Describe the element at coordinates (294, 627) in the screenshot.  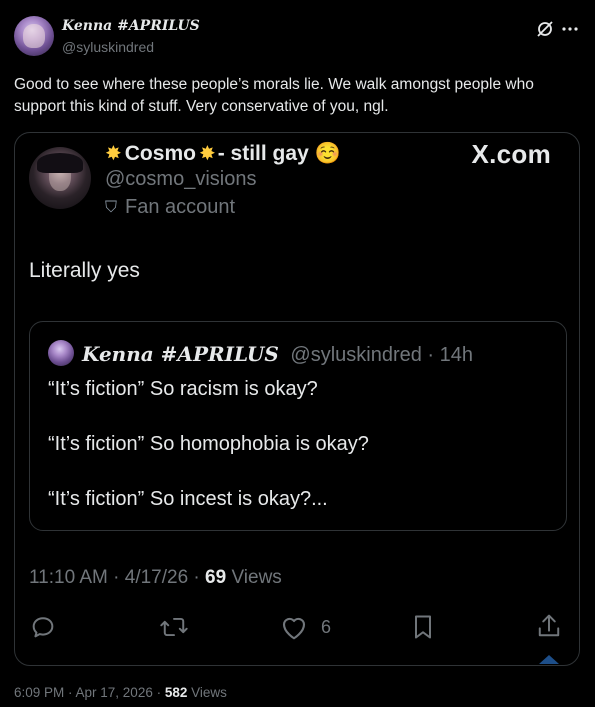
I see `like-icon` at that location.